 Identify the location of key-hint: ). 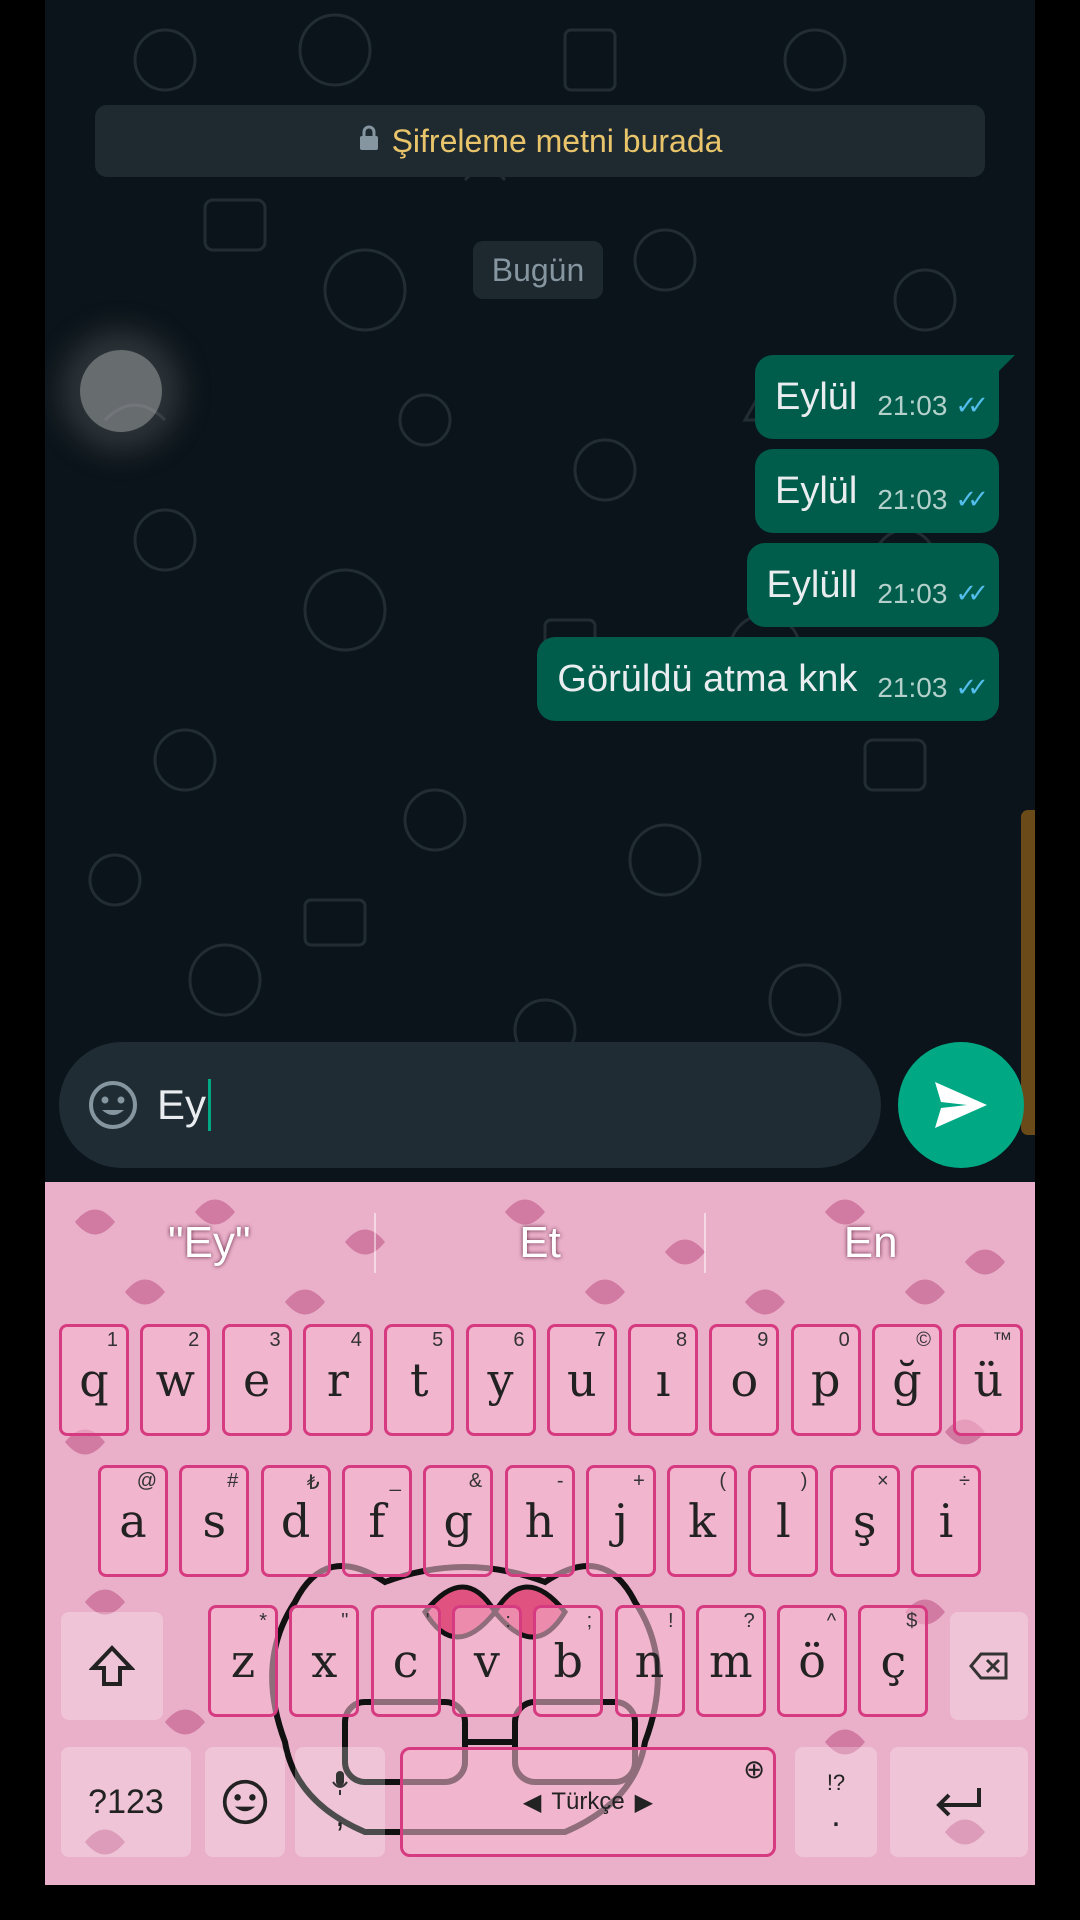
(804, 1481).